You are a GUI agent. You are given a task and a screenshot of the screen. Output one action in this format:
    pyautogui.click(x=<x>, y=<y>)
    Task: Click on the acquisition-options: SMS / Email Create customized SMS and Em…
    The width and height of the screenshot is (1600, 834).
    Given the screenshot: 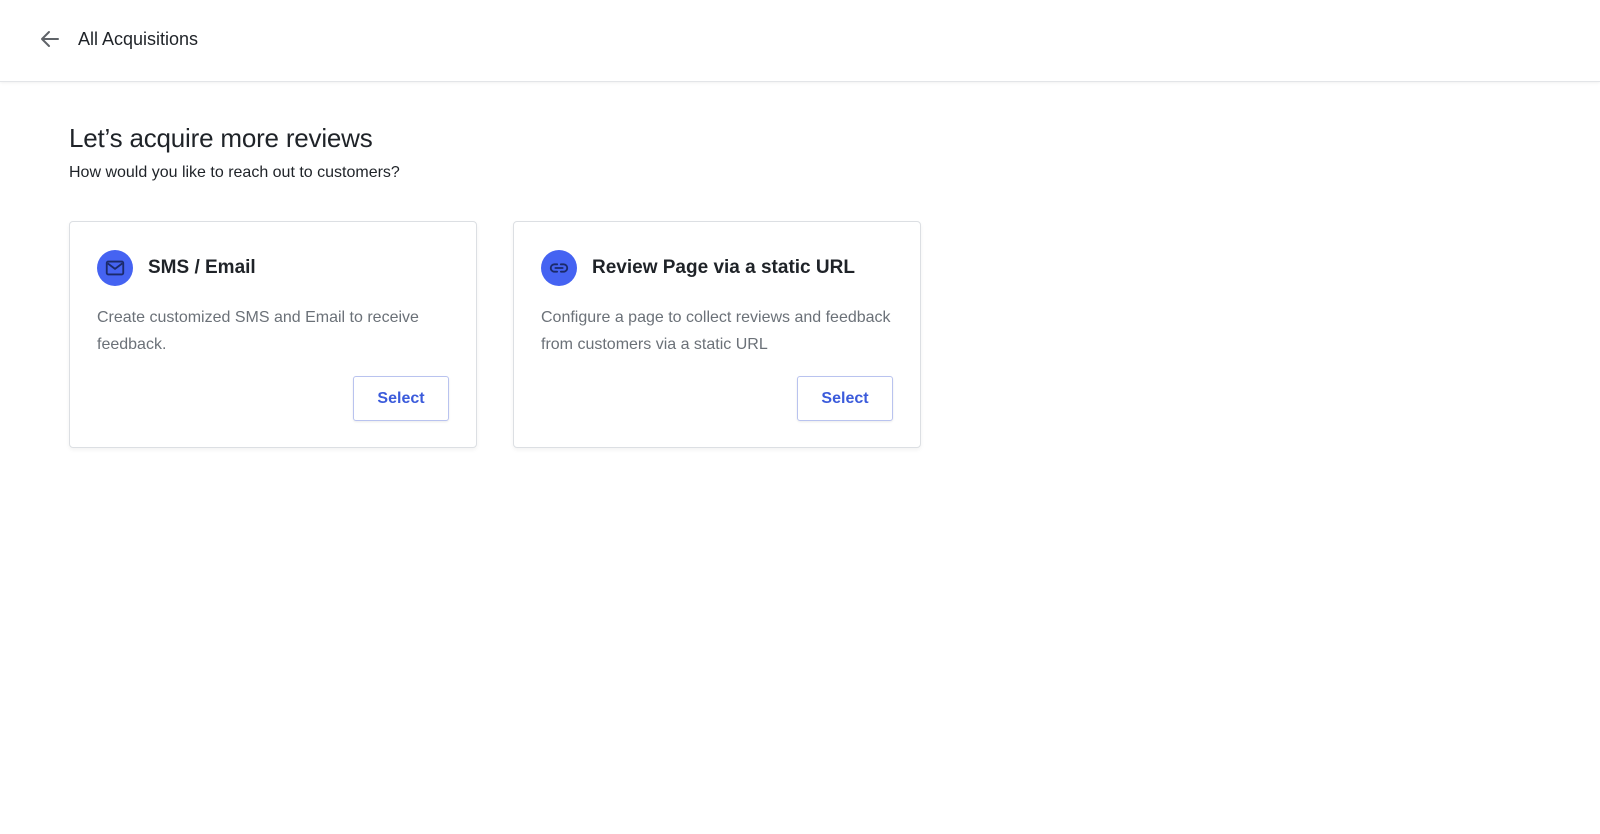 What is the action you would take?
    pyautogui.click(x=495, y=334)
    